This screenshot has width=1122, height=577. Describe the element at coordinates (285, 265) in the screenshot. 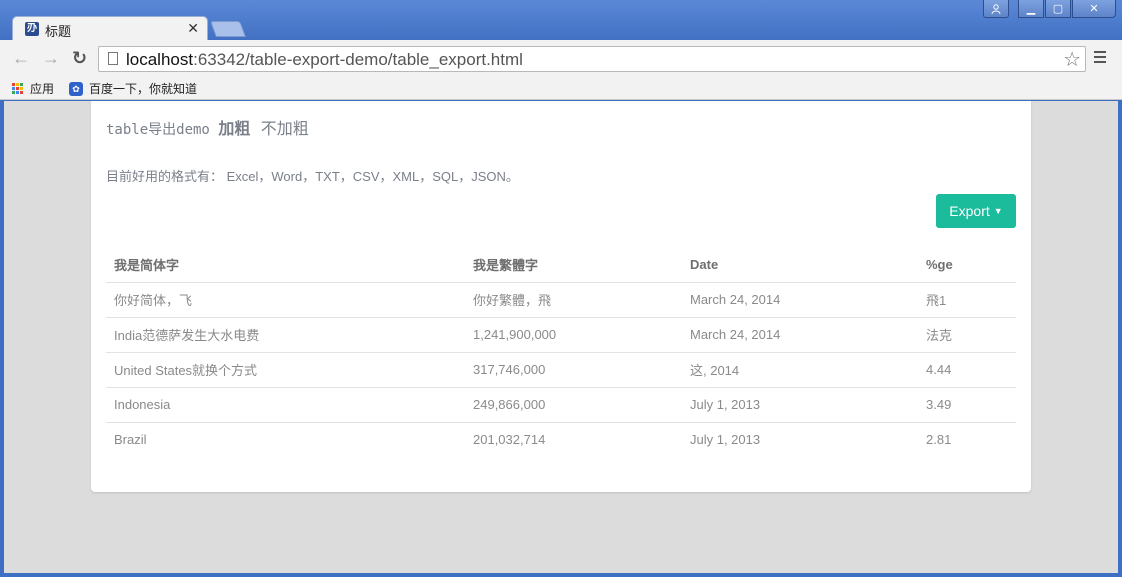

I see `column-header: 我是简体字` at that location.